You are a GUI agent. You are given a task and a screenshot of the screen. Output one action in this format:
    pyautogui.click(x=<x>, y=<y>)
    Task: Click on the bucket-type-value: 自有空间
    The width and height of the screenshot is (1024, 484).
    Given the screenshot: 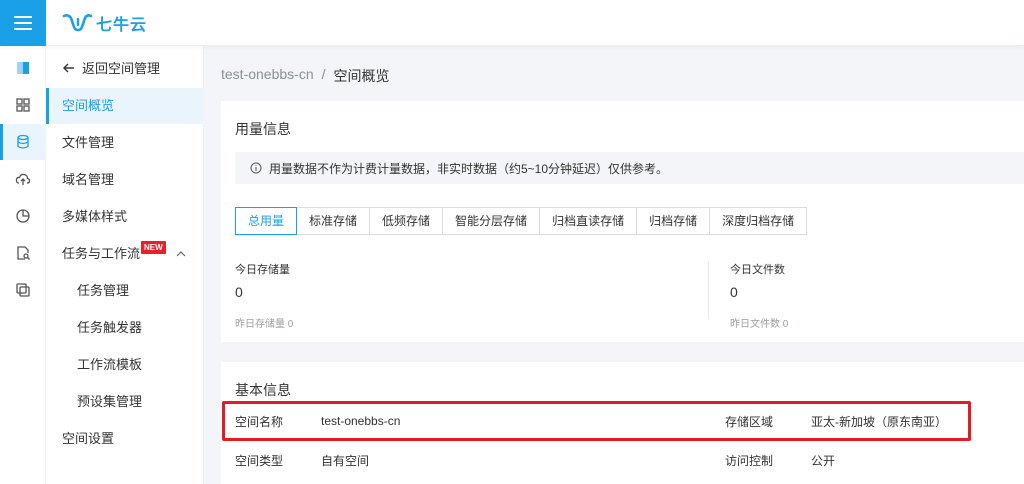 What is the action you would take?
    pyautogui.click(x=345, y=460)
    